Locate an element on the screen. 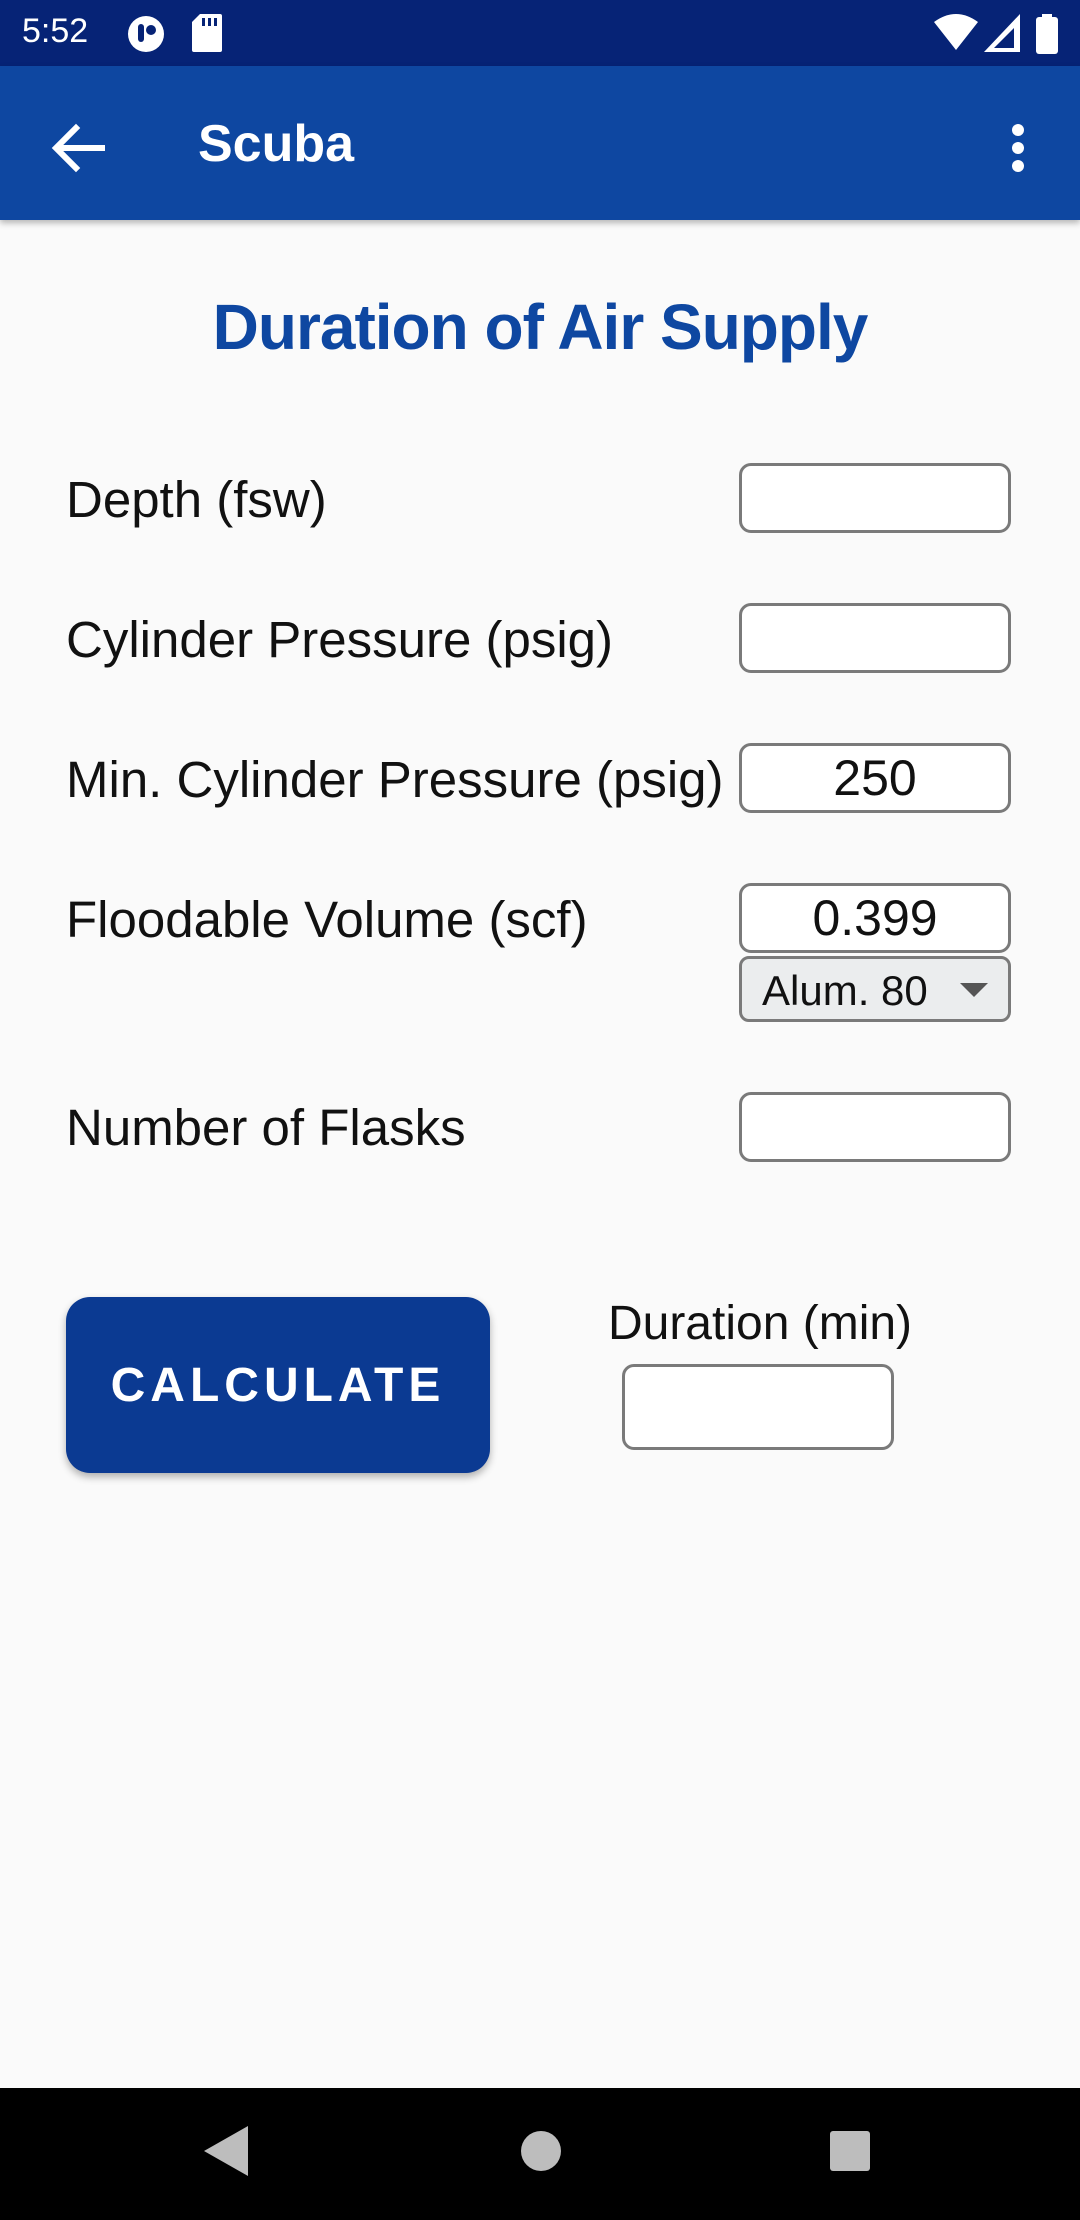  arrow-back-icon is located at coordinates (78, 148).